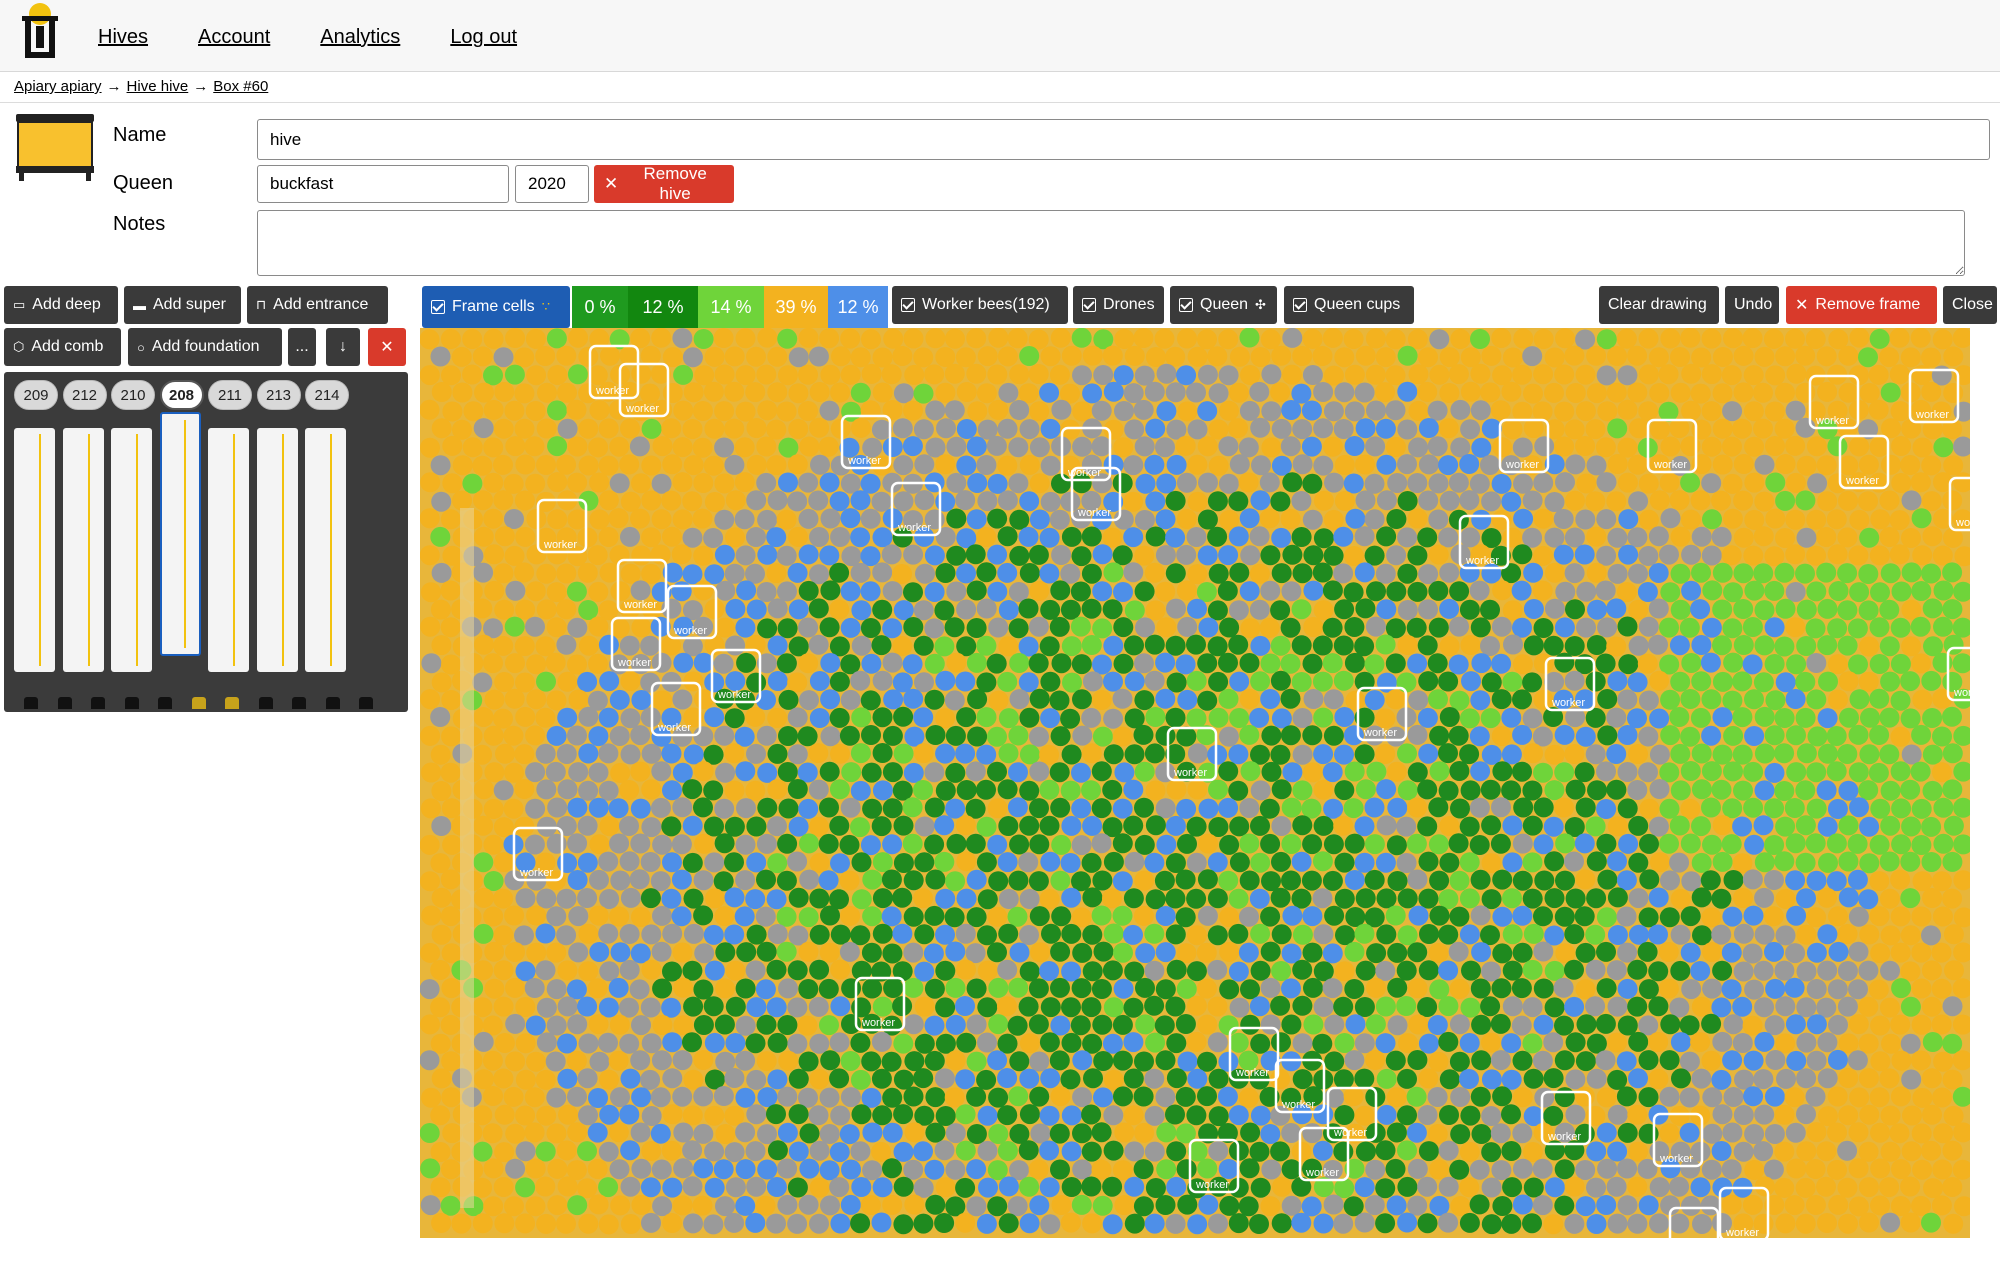 The height and width of the screenshot is (1277, 2000). I want to click on frame-cells-toggle: Frame cells ∵, so click(496, 307).